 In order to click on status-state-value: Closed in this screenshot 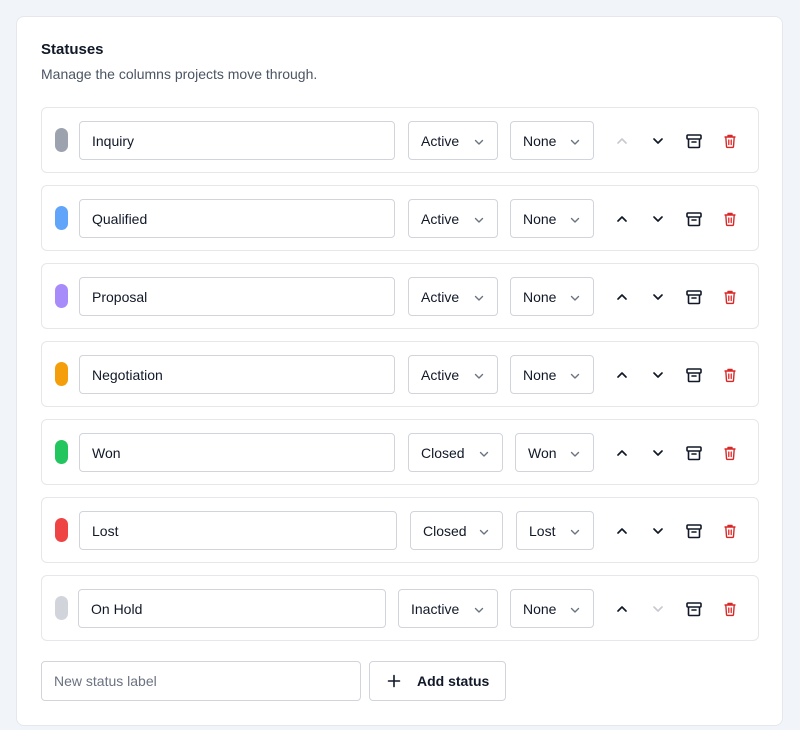, I will do `click(443, 452)`.